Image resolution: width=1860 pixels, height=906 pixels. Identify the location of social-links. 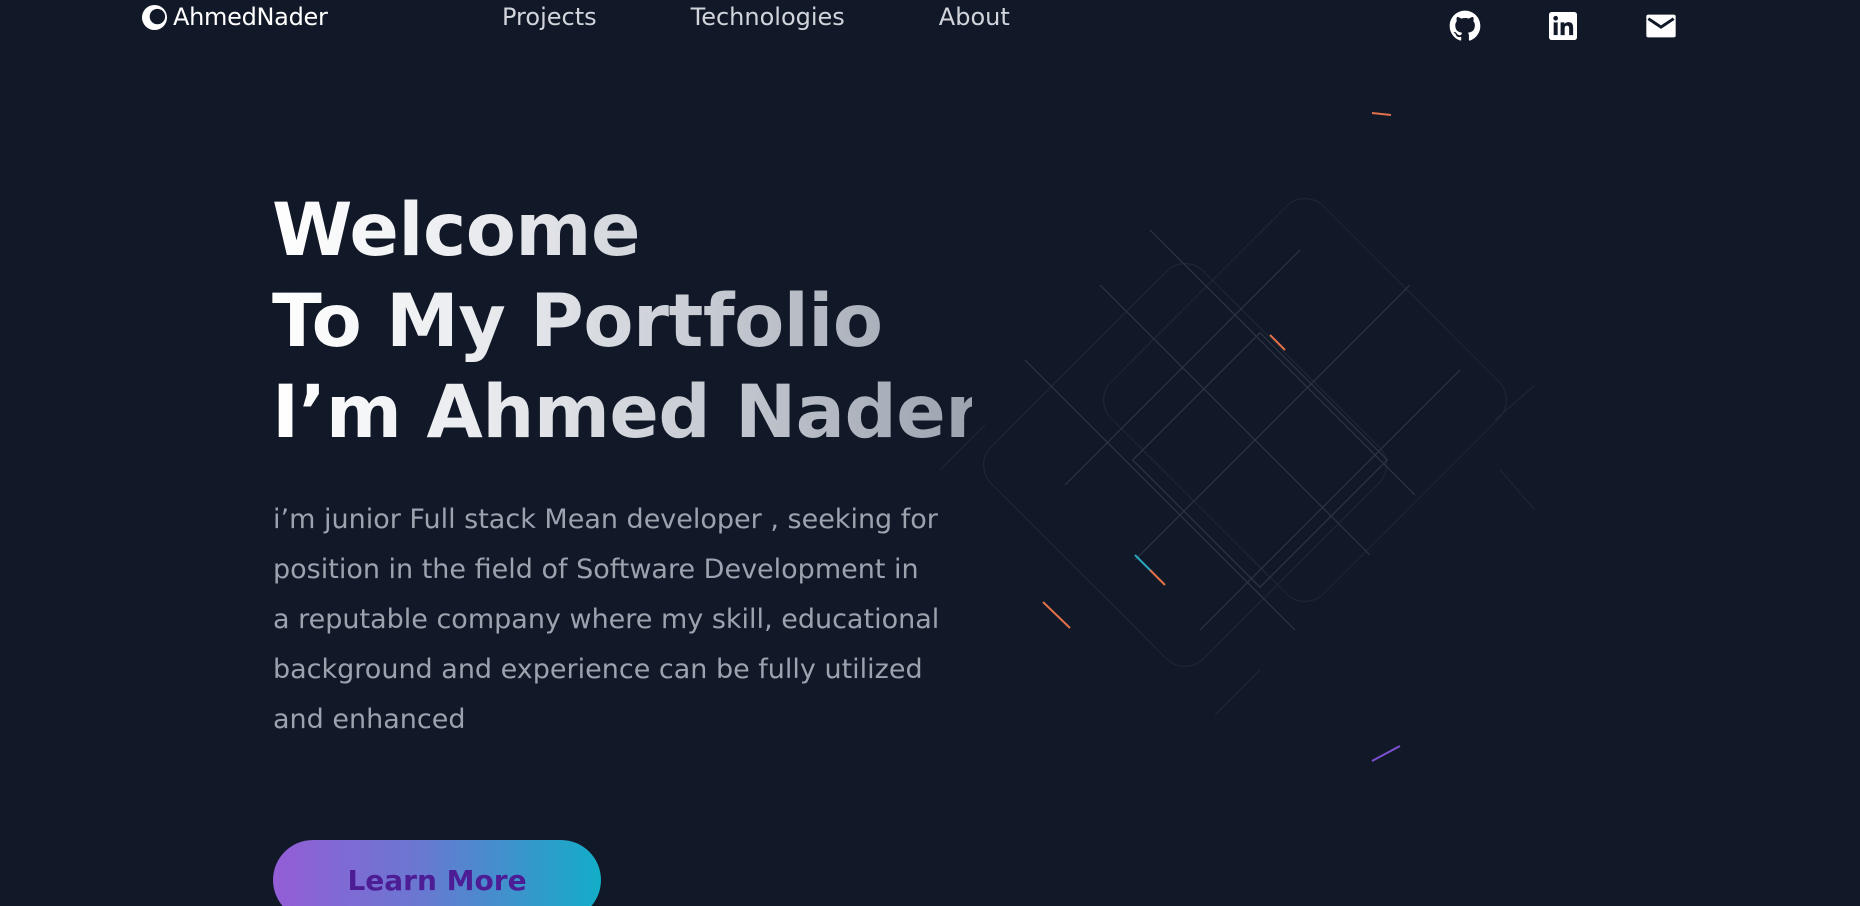
(1563, 26).